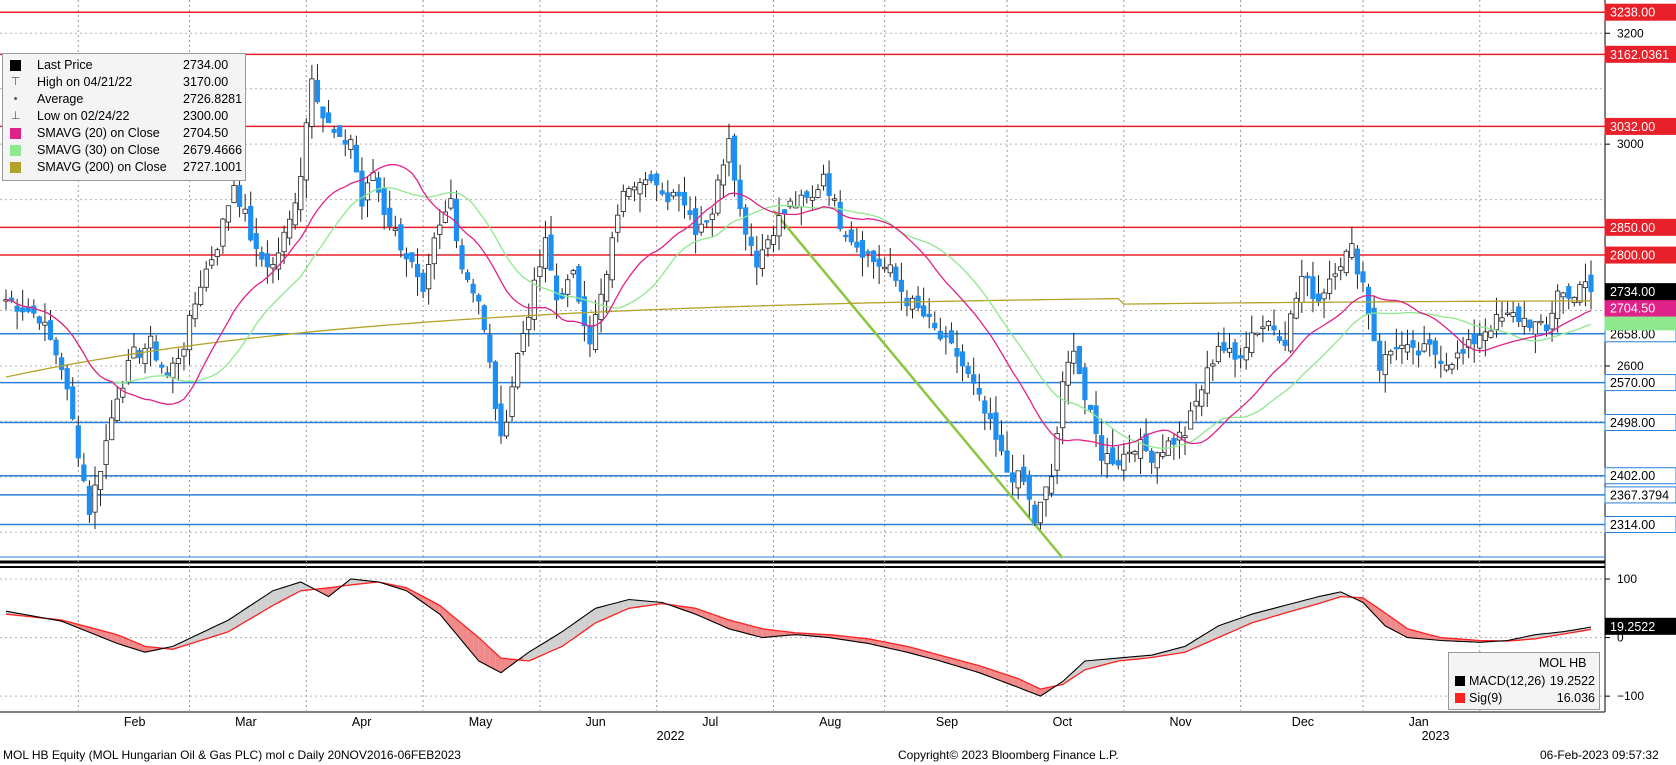 The width and height of the screenshot is (1676, 765). Describe the element at coordinates (1303, 722) in the screenshot. I see `x-month-label: Dec` at that location.